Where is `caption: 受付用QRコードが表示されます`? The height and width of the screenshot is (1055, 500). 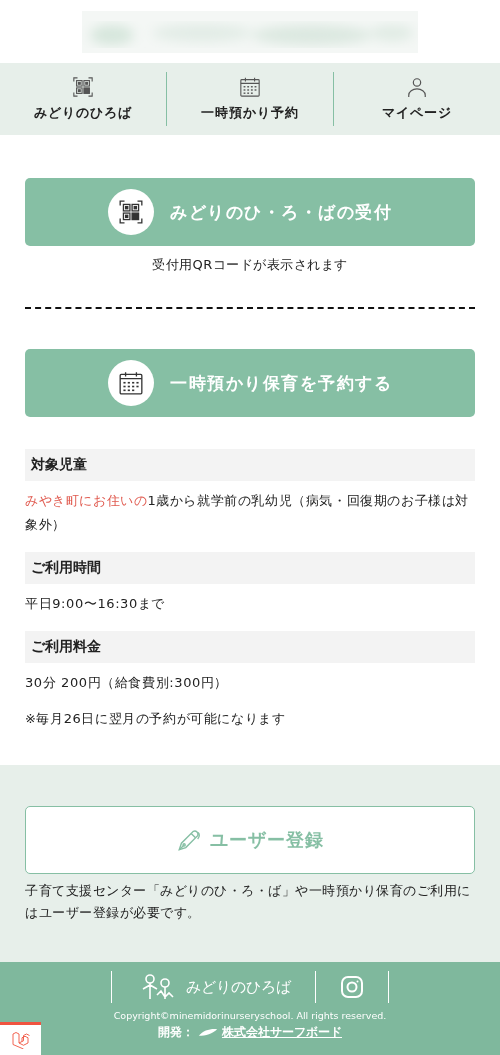 caption: 受付用QRコードが表示されます is located at coordinates (250, 265).